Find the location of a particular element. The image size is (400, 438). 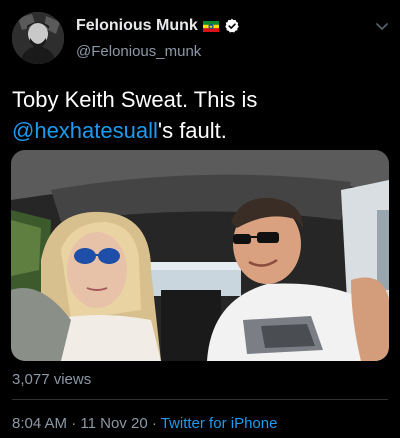

avatar is located at coordinates (38, 38).